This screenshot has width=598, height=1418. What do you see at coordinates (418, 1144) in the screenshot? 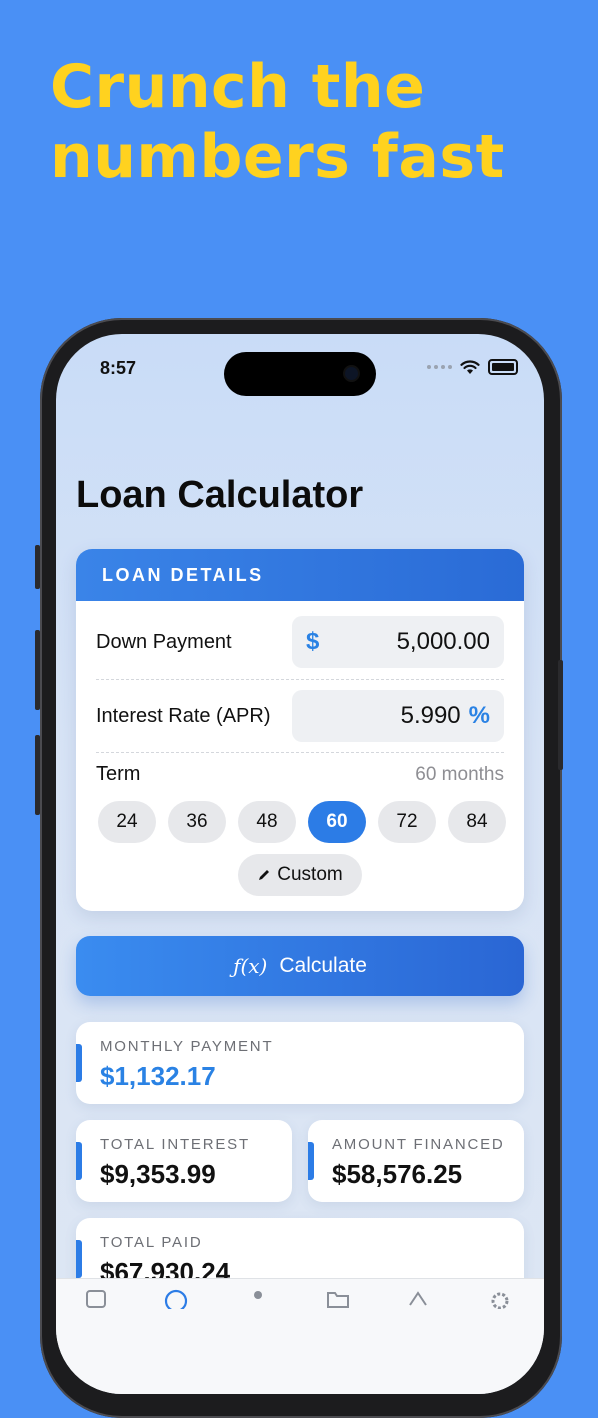
I see `amount-financed-label: AMOUNT FINANCED` at bounding box center [418, 1144].